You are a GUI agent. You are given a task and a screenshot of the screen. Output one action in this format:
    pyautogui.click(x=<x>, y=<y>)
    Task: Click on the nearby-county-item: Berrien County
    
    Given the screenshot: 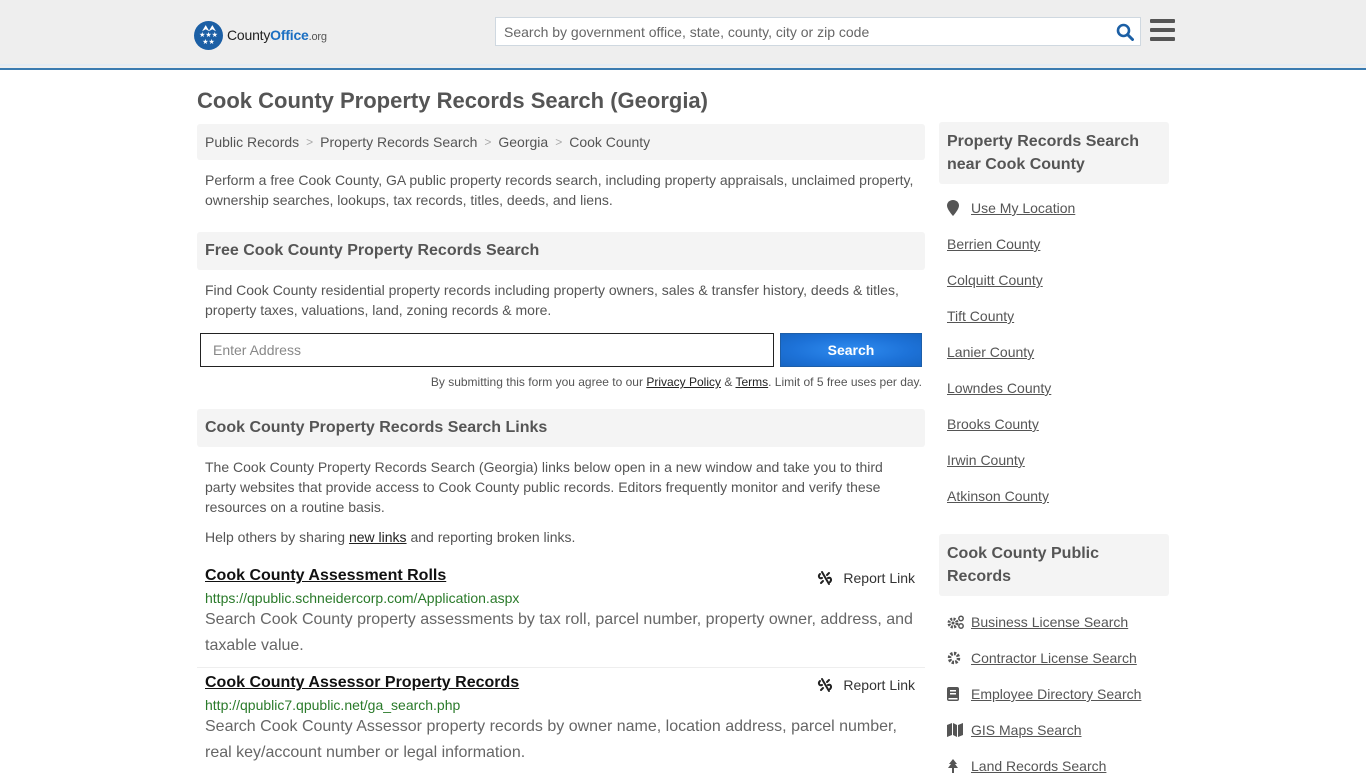 What is the action you would take?
    pyautogui.click(x=1054, y=244)
    